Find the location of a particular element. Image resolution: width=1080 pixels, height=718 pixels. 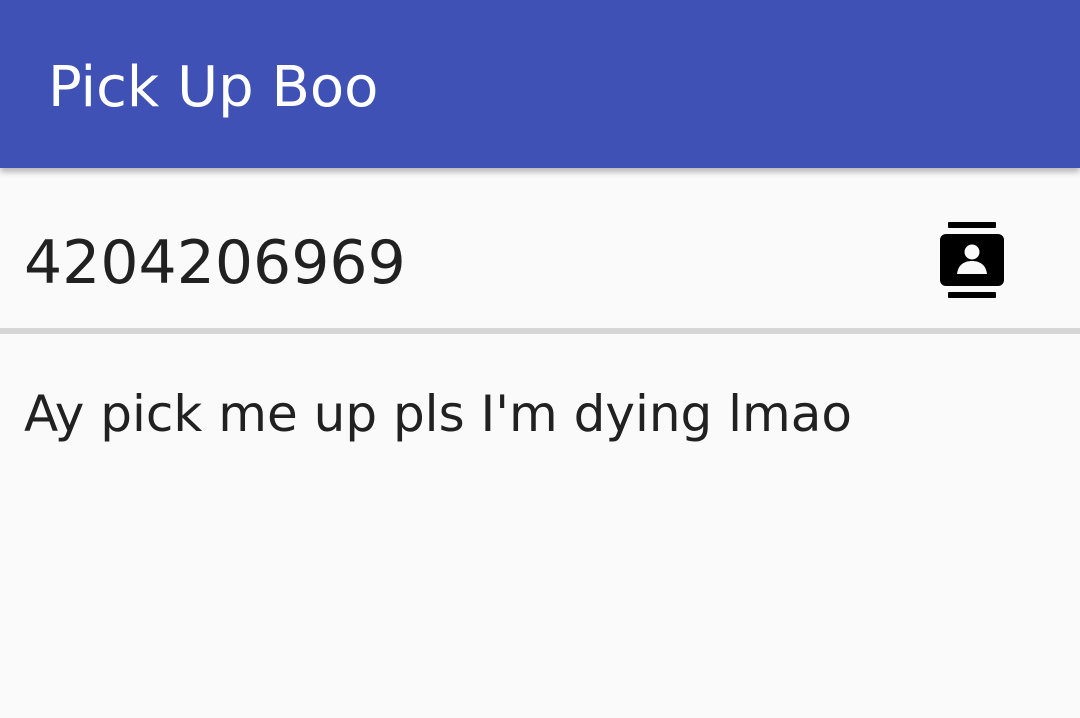

app-title: Pick Up Boo is located at coordinates (213, 87).